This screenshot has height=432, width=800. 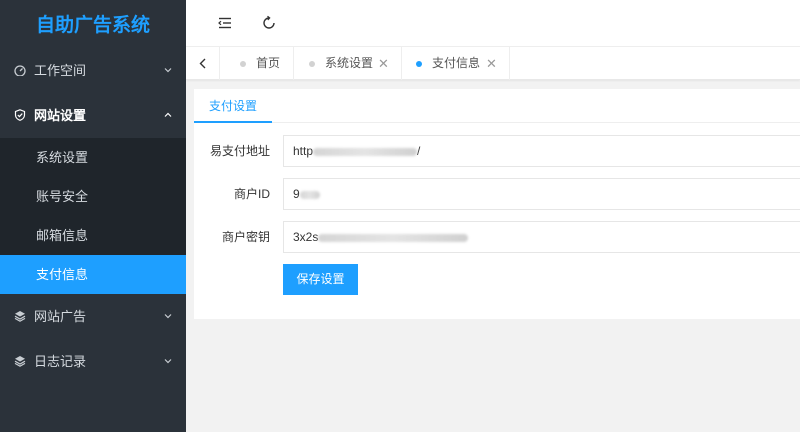 What do you see at coordinates (60, 115) in the screenshot?
I see `sidebar-item-label: 网站设置` at bounding box center [60, 115].